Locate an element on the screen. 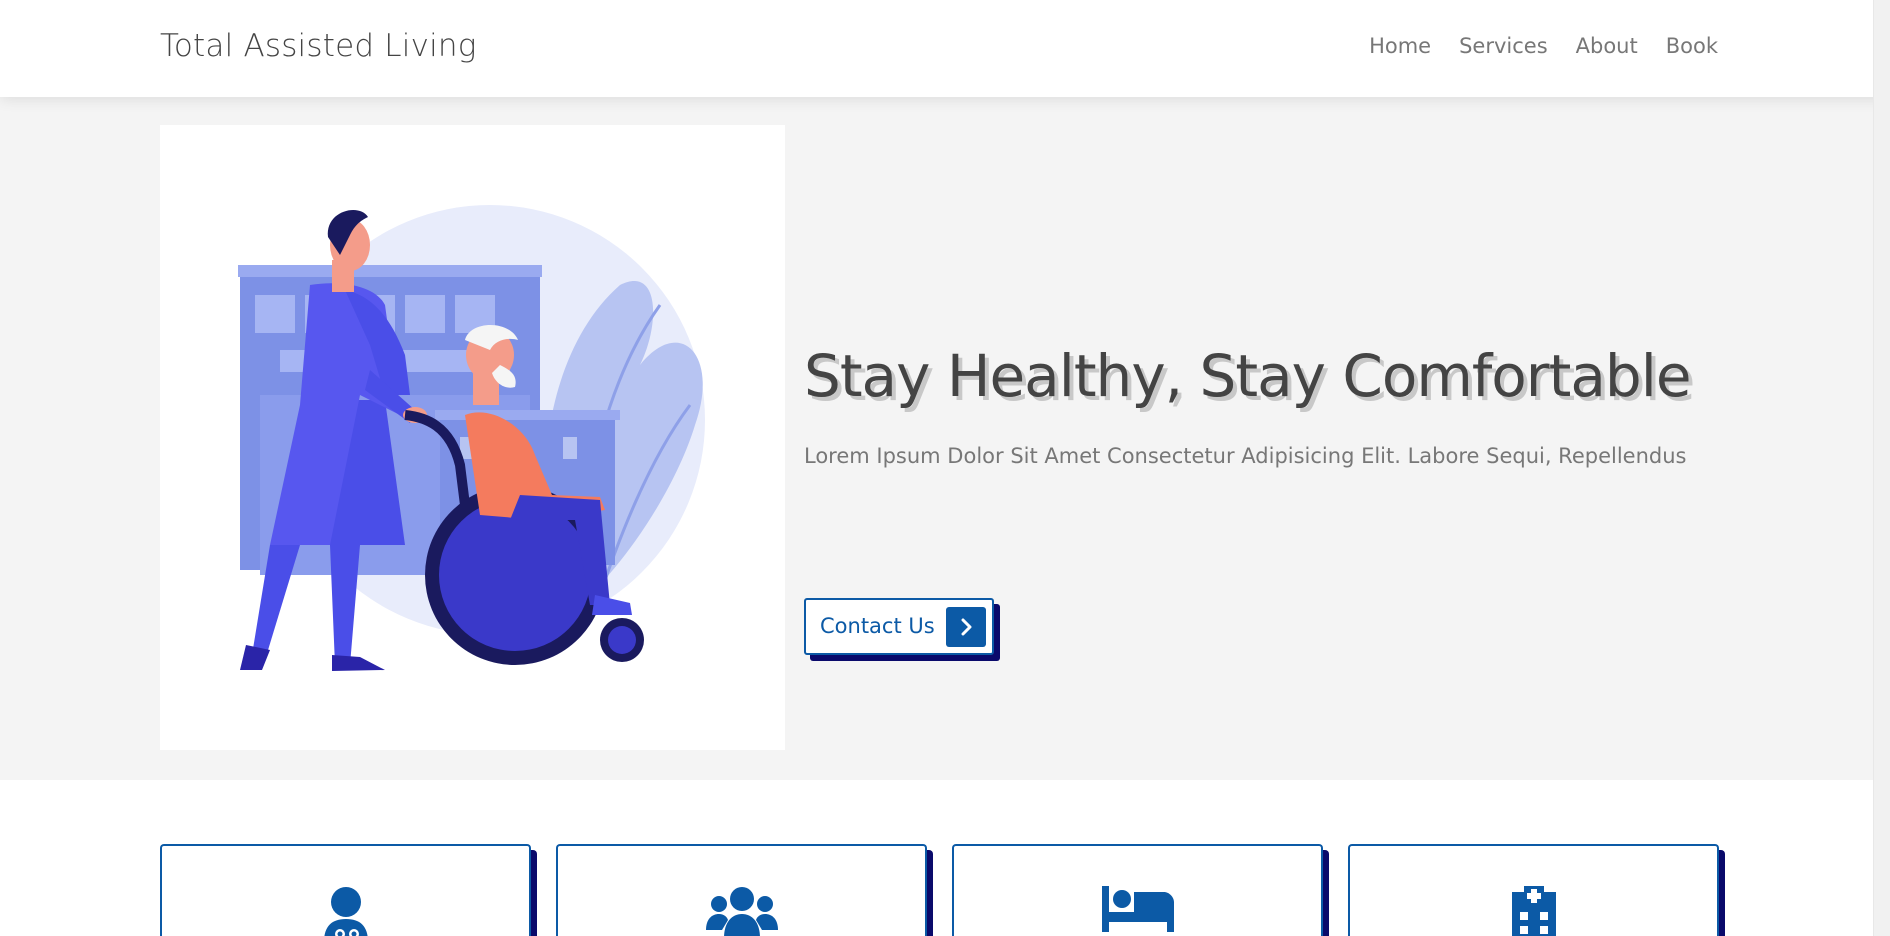 The width and height of the screenshot is (1890, 936). chevron-right-icon is located at coordinates (966, 627).